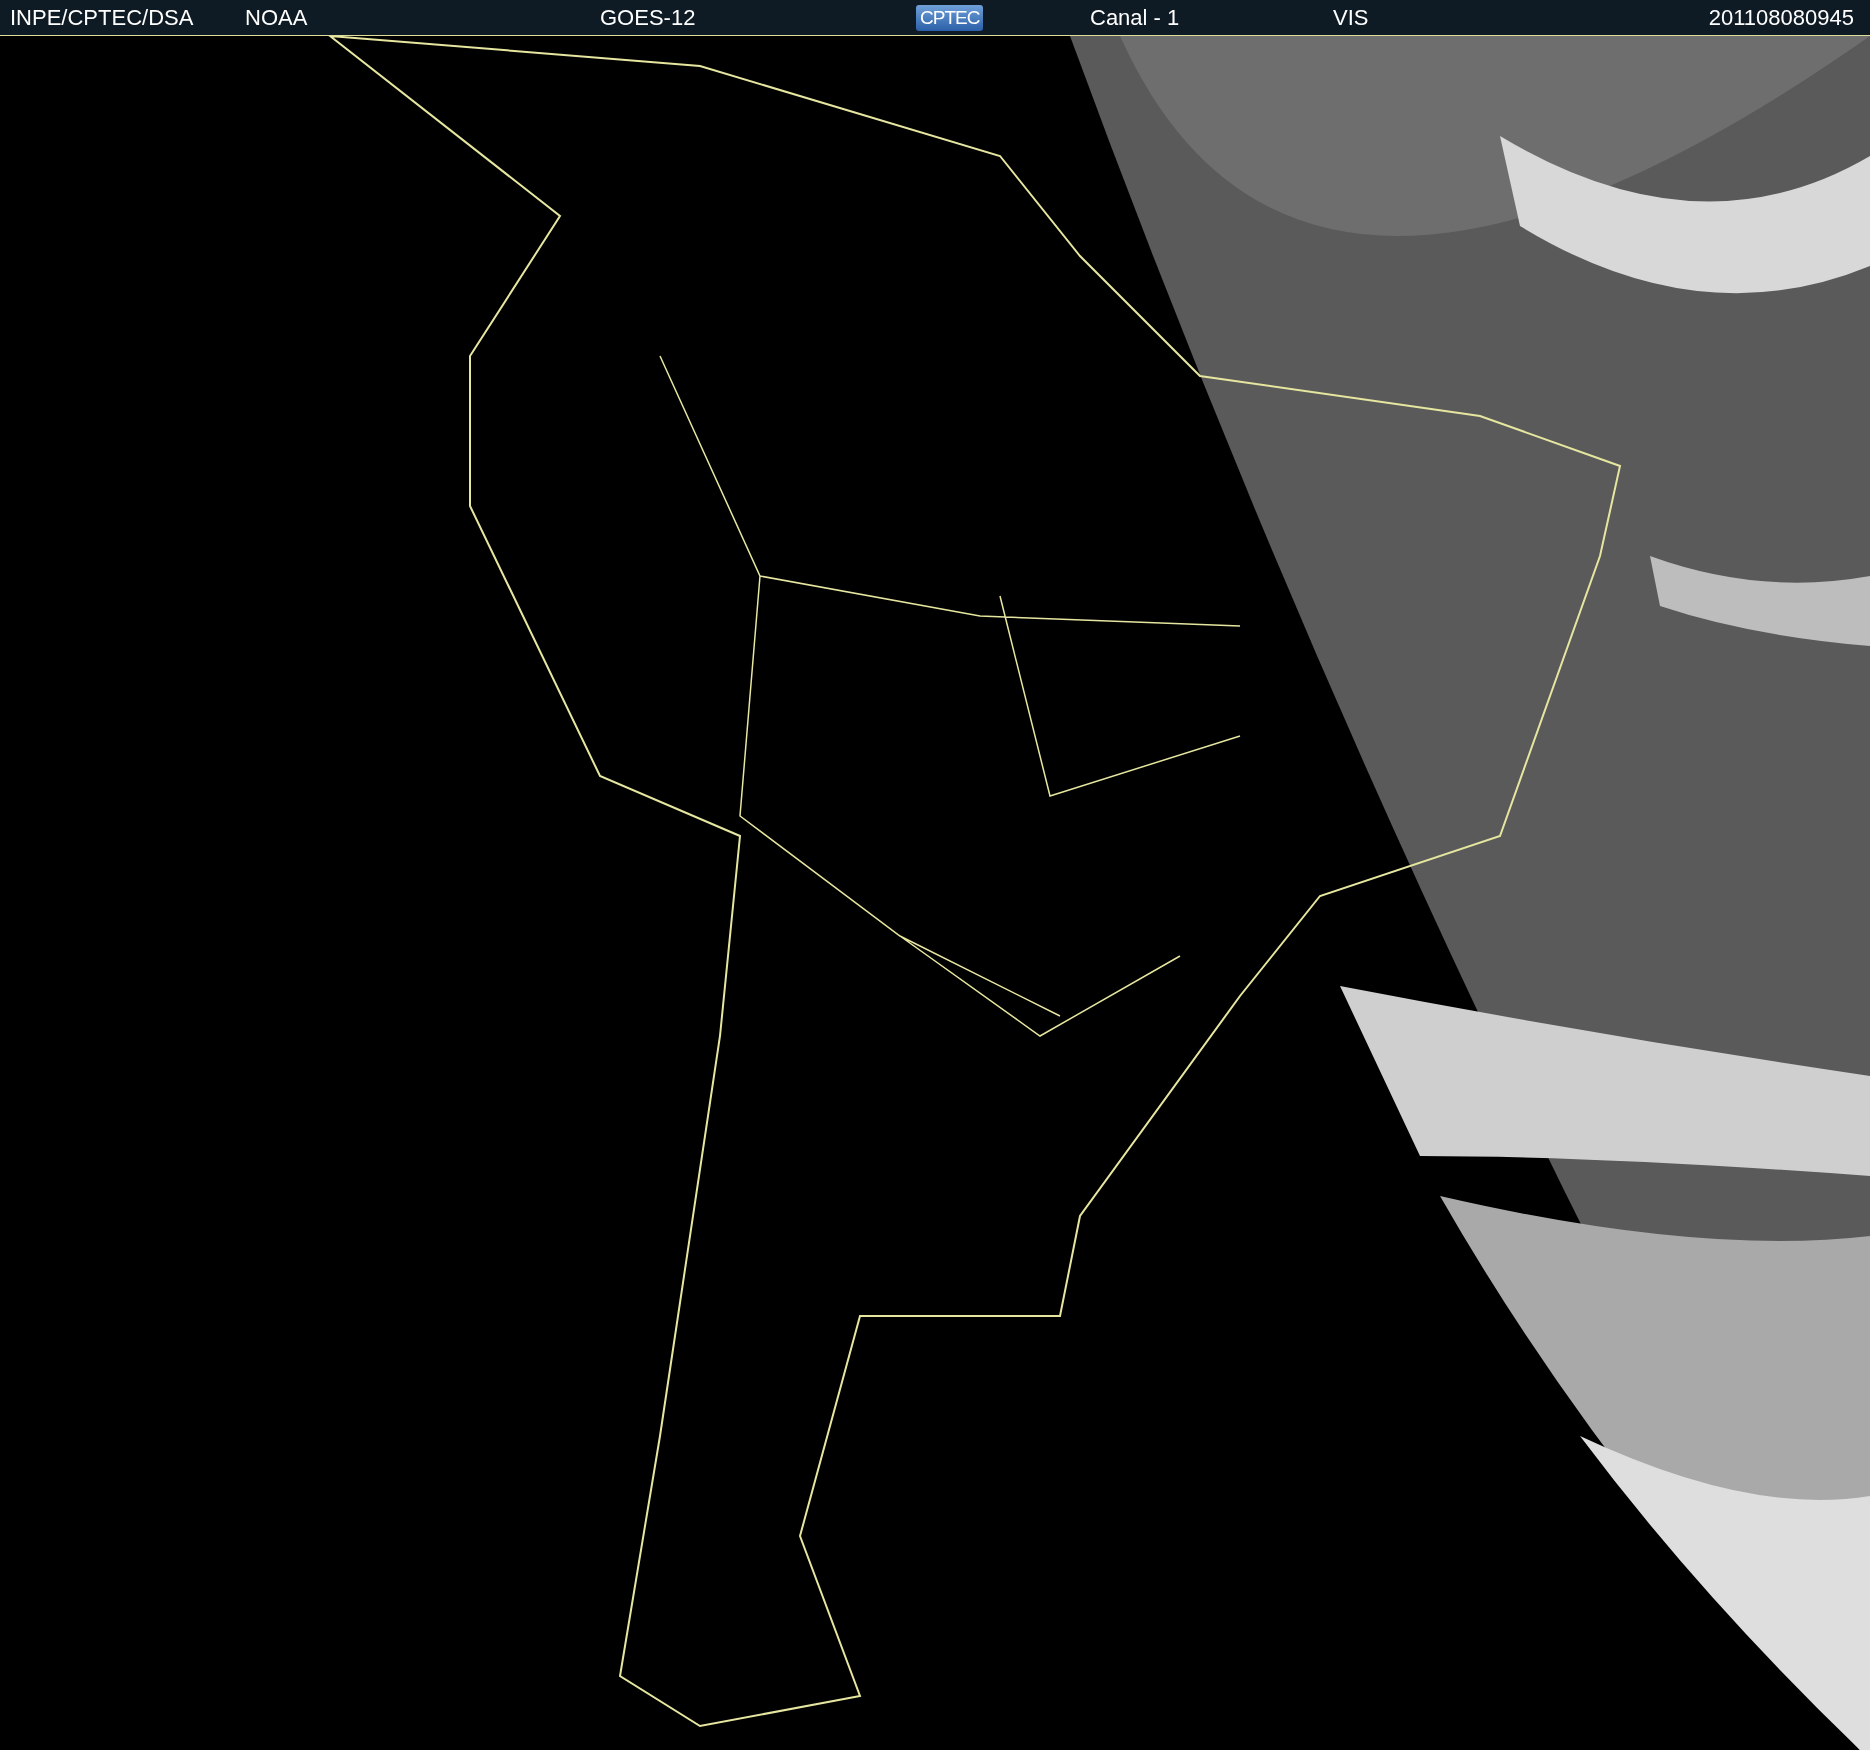  I want to click on band-label: VIS, so click(1351, 17).